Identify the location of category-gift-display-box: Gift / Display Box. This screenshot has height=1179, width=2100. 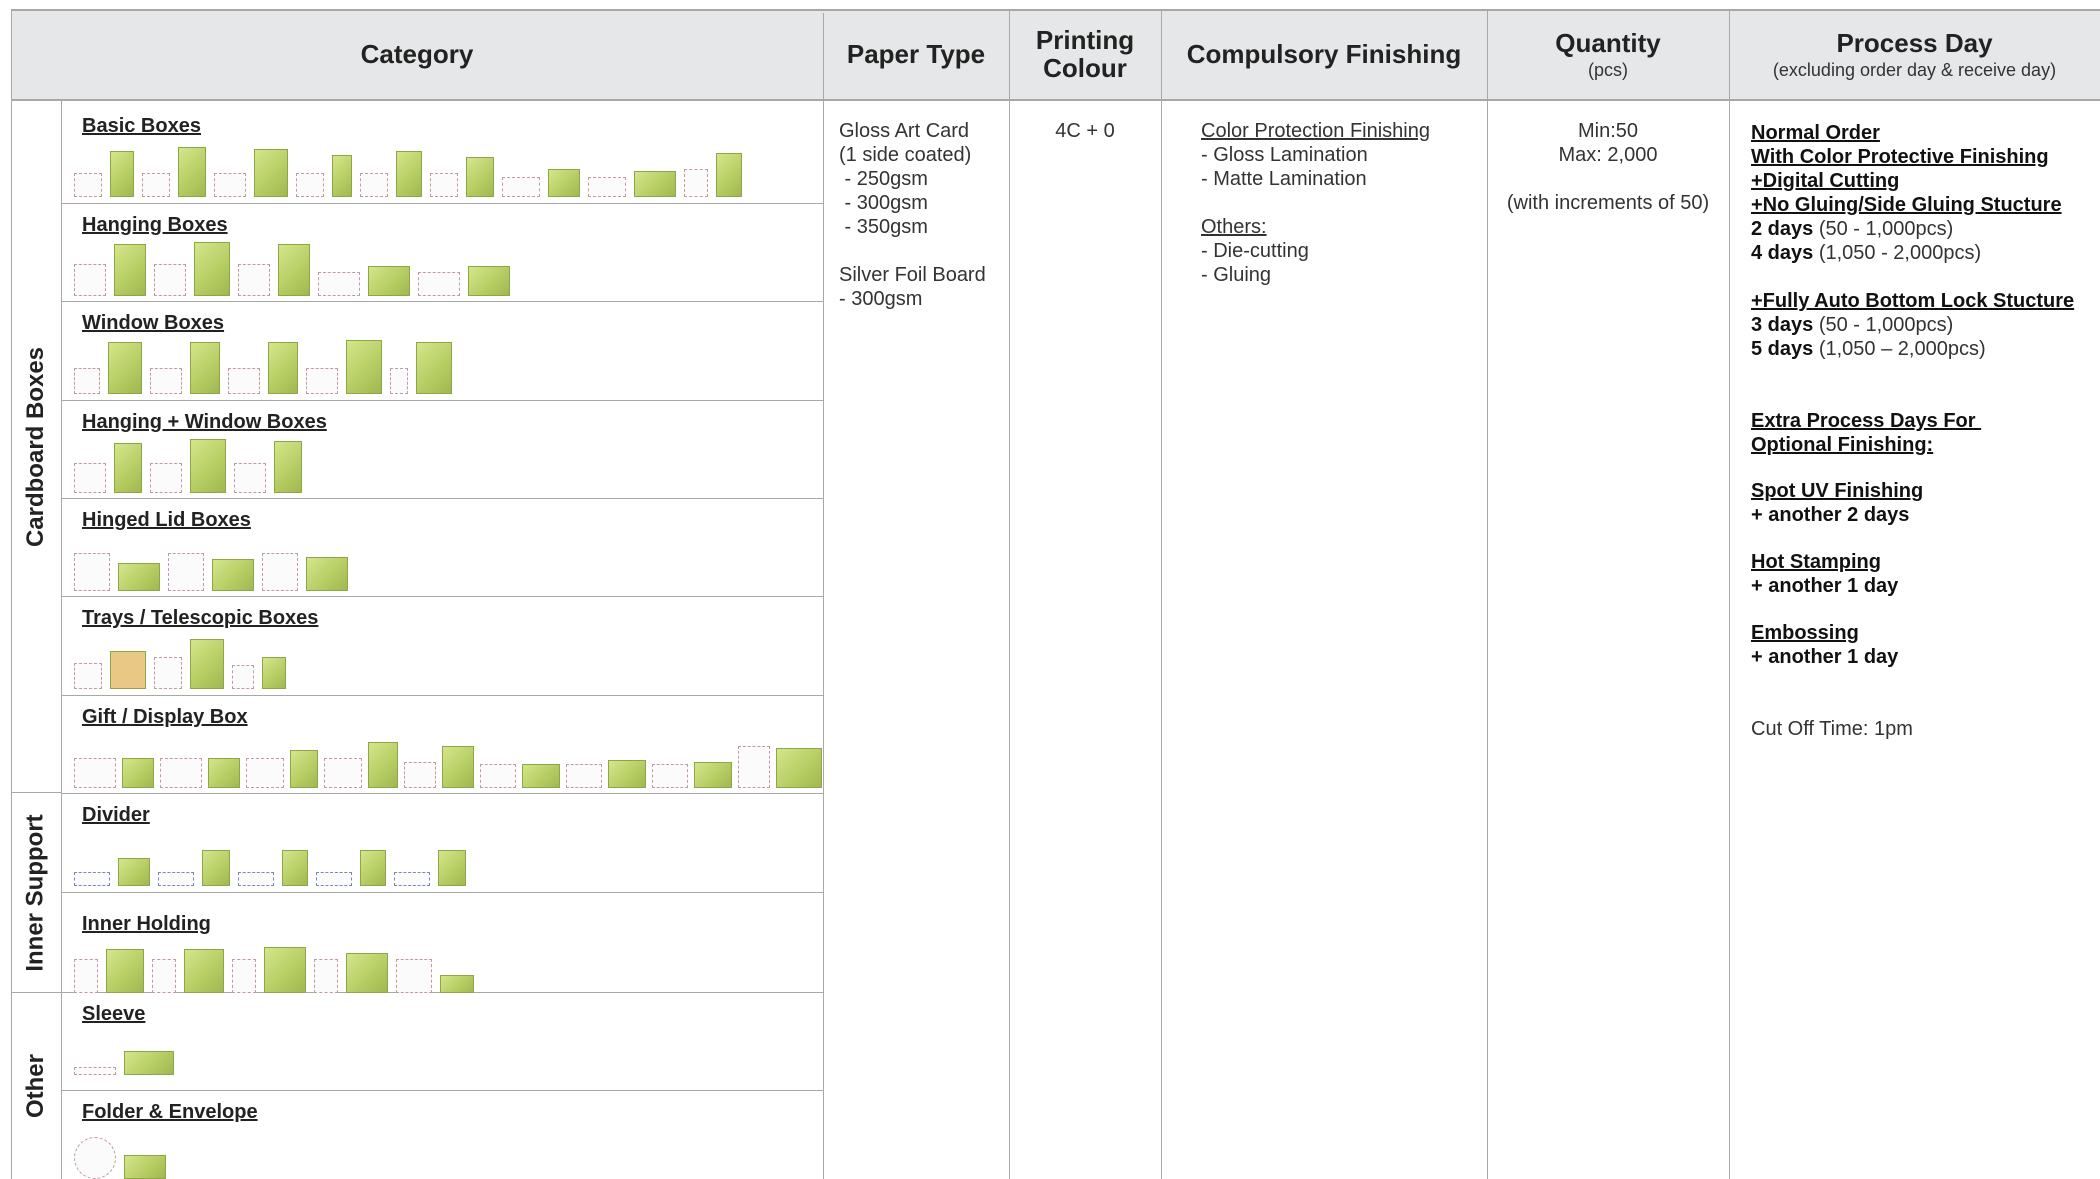
(442, 744).